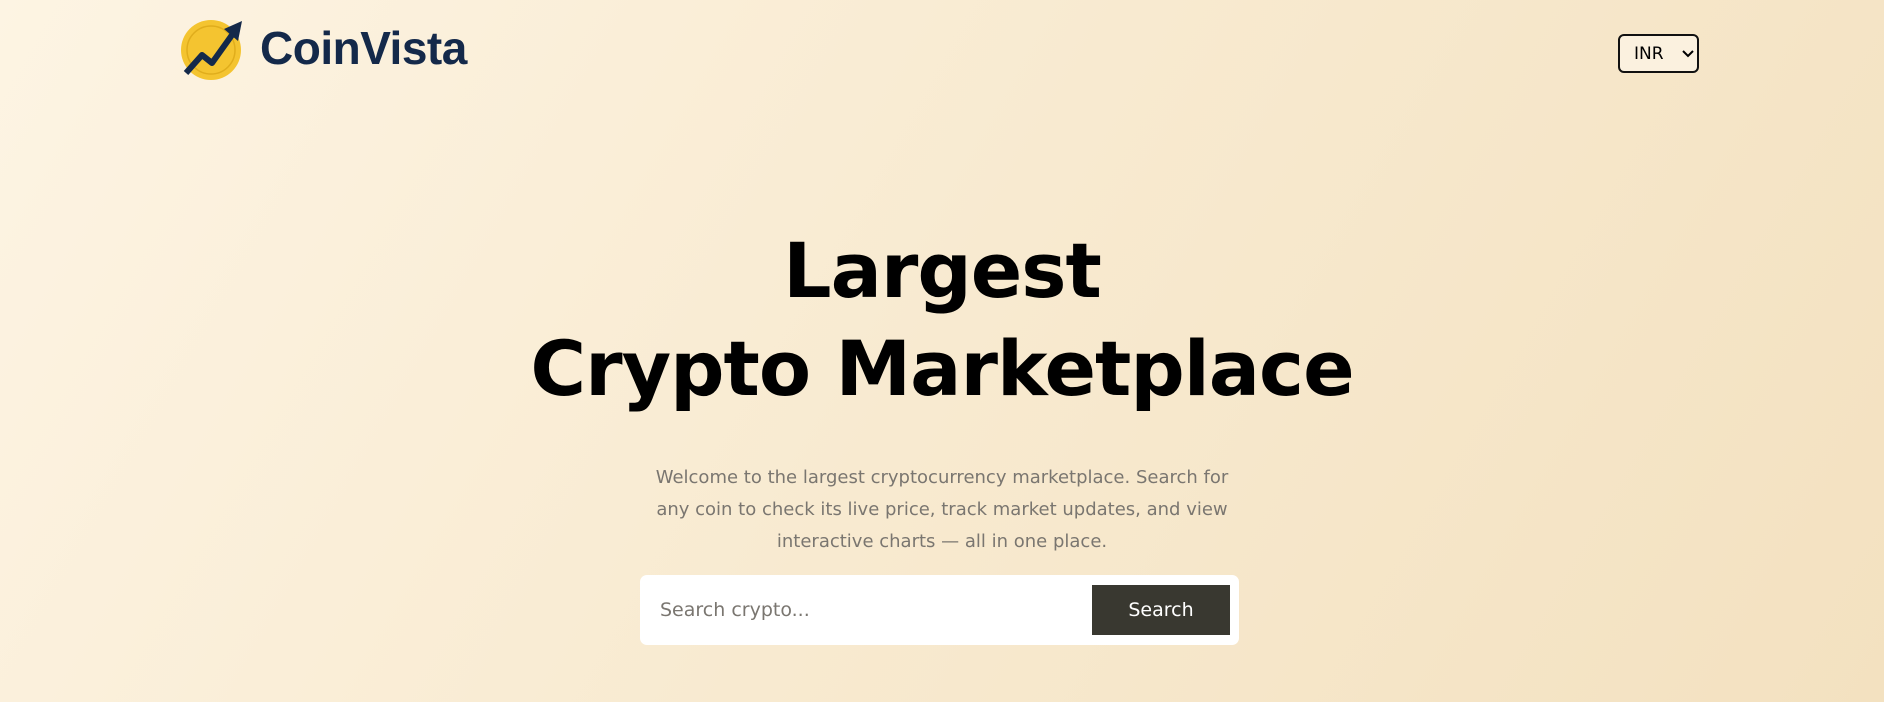  What do you see at coordinates (942, 50) in the screenshot?
I see `navbar: CoinVista INR` at bounding box center [942, 50].